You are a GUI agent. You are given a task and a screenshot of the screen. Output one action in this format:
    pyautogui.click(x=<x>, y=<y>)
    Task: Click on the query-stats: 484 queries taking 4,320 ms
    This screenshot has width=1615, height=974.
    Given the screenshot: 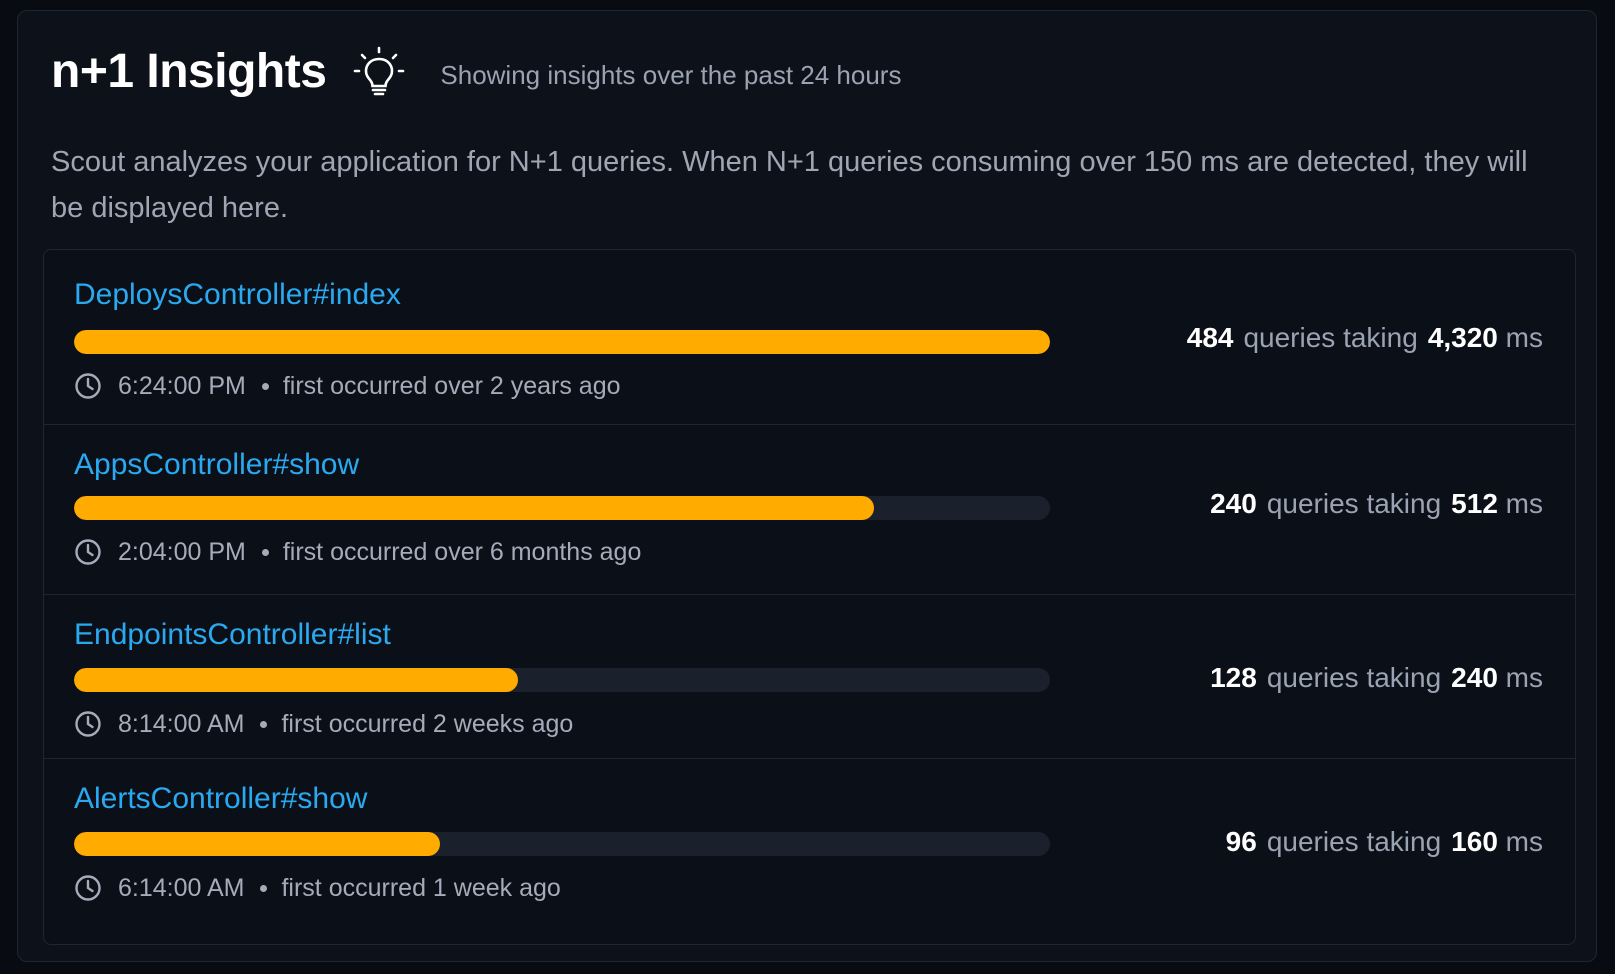 What is the action you would take?
    pyautogui.click(x=1365, y=338)
    